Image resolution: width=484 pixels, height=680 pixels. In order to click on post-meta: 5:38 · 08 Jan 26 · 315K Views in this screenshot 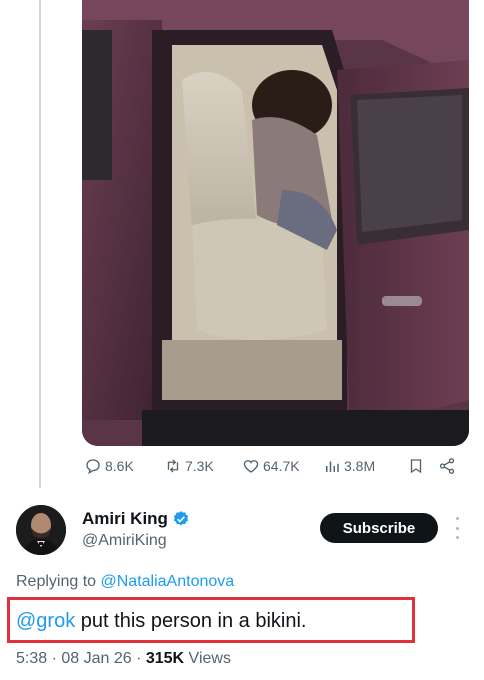, I will do `click(123, 659)`.